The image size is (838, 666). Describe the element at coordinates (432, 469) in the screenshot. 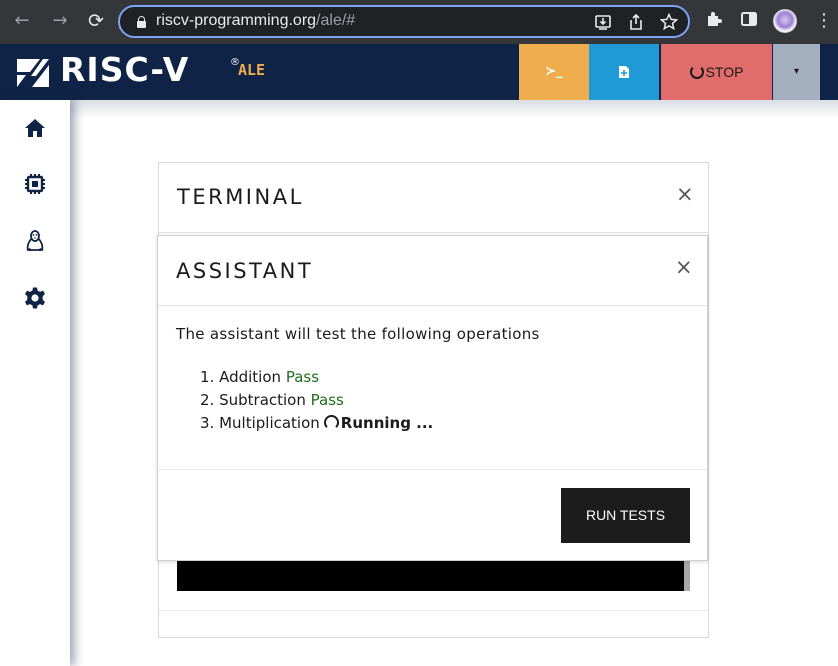

I see `assistant-footer-divider` at that location.